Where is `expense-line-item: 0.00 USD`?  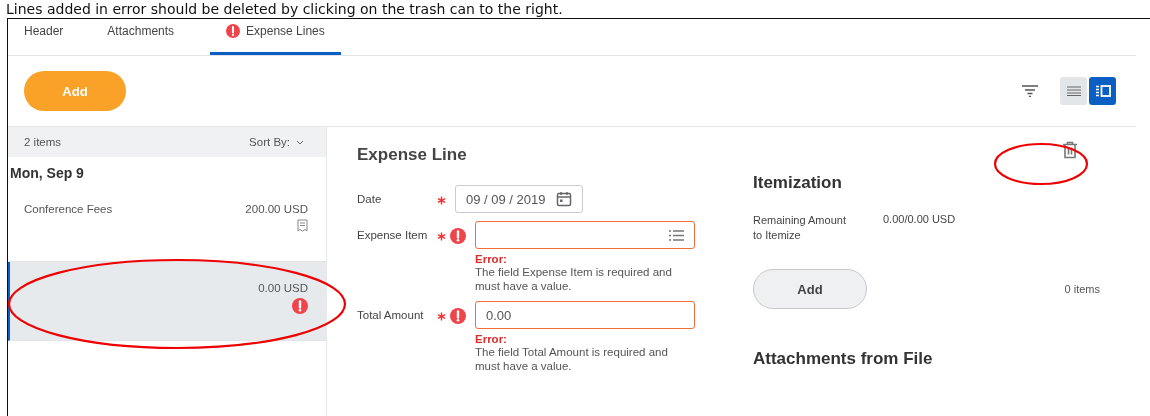
expense-line-item: 0.00 USD is located at coordinates (167, 301).